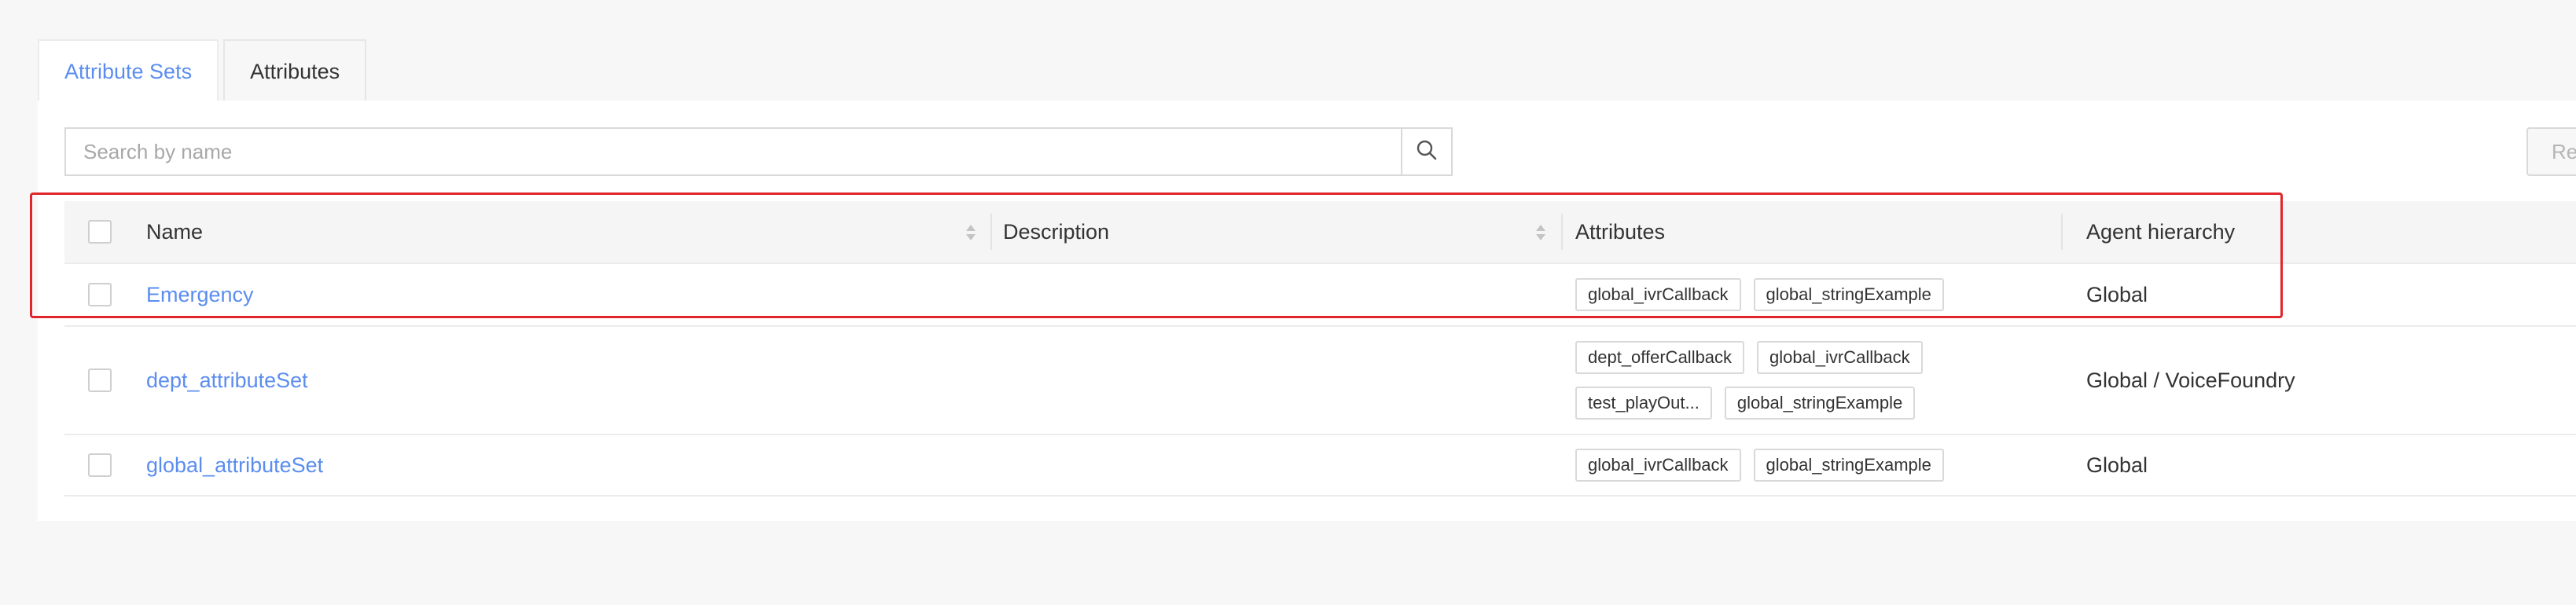 The height and width of the screenshot is (605, 2576). What do you see at coordinates (2551, 151) in the screenshot?
I see `reset-button: Re` at bounding box center [2551, 151].